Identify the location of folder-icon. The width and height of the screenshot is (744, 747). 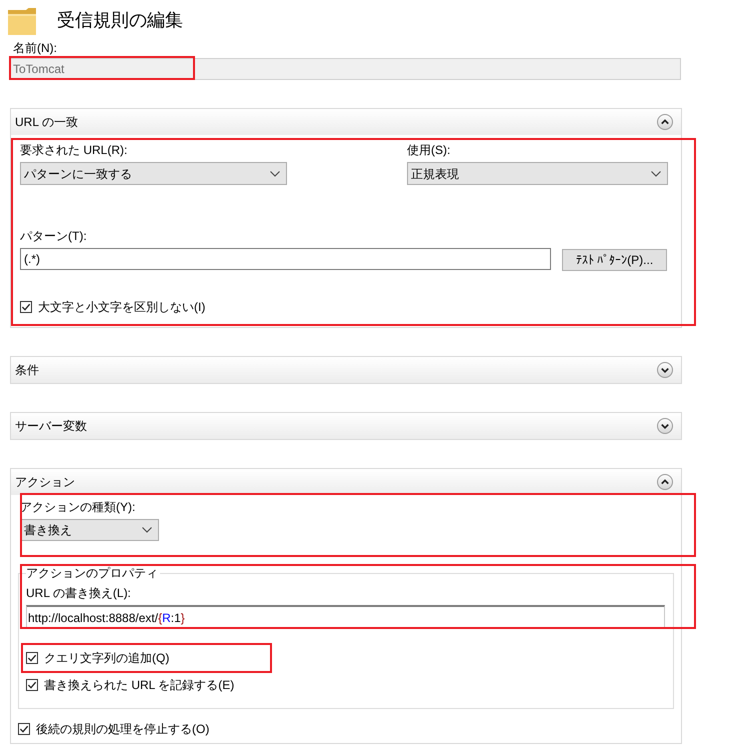
(22, 21).